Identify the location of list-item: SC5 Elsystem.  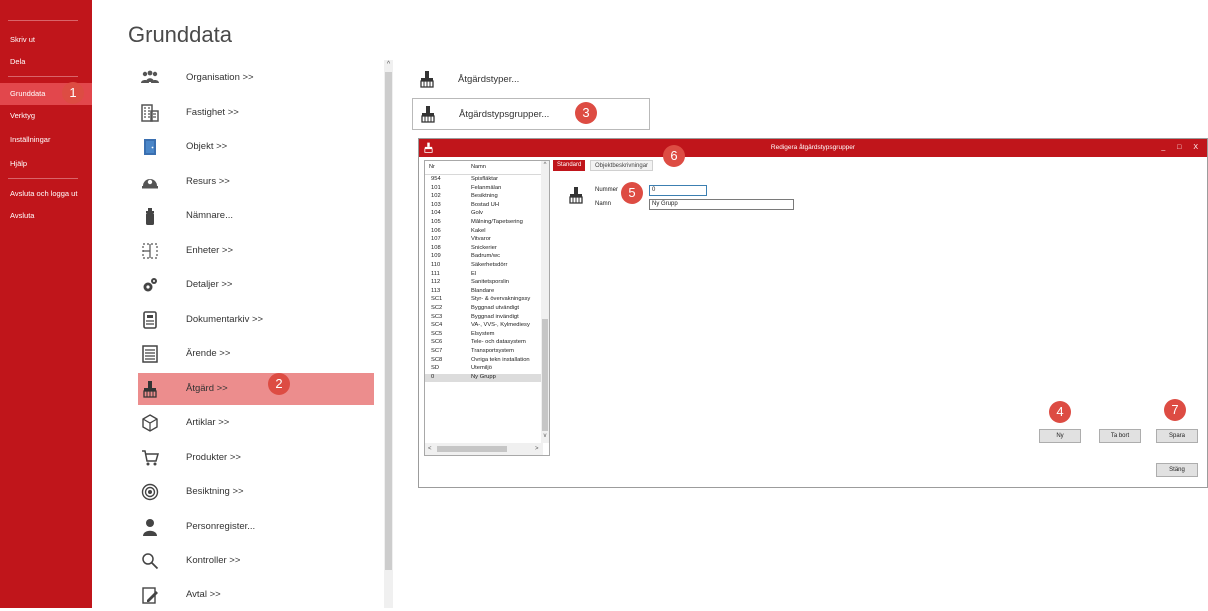
(483, 335).